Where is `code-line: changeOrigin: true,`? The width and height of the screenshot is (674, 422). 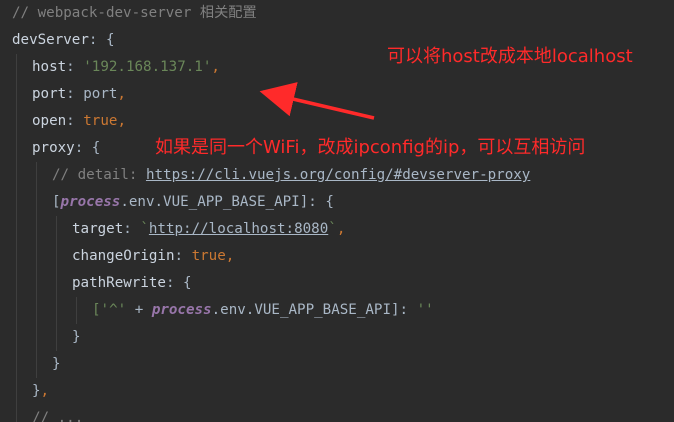 code-line: changeOrigin: true, is located at coordinates (337, 256).